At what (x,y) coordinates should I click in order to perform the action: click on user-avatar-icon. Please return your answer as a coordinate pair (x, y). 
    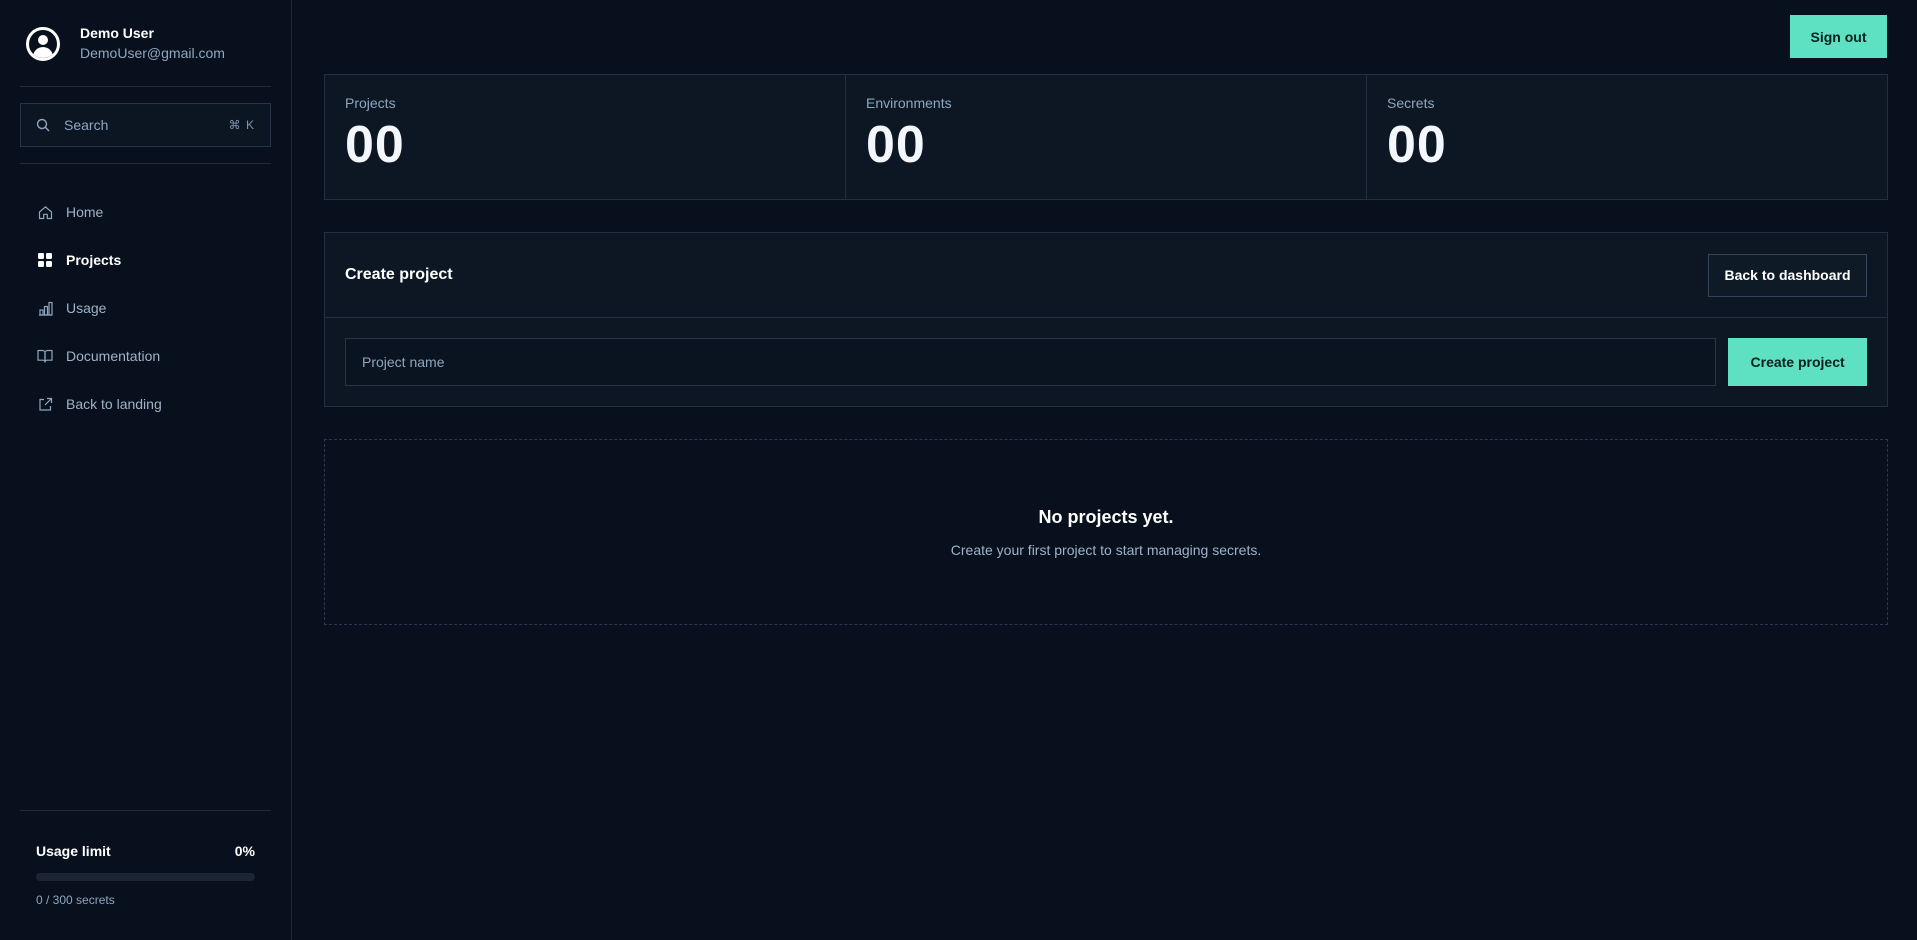
    Looking at the image, I should click on (43, 43).